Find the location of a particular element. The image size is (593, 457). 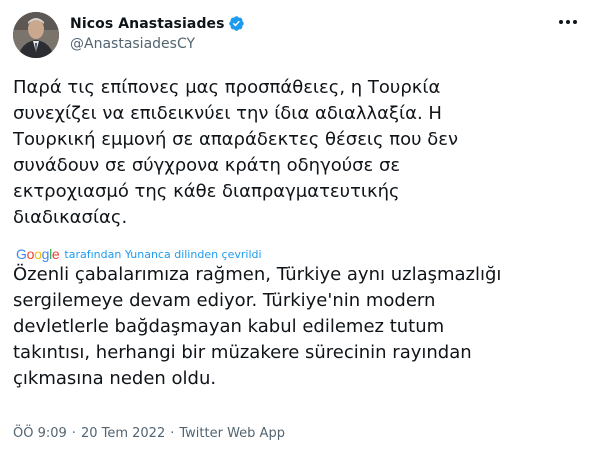

display-name-row: Nicos Anastasiades is located at coordinates (157, 23).